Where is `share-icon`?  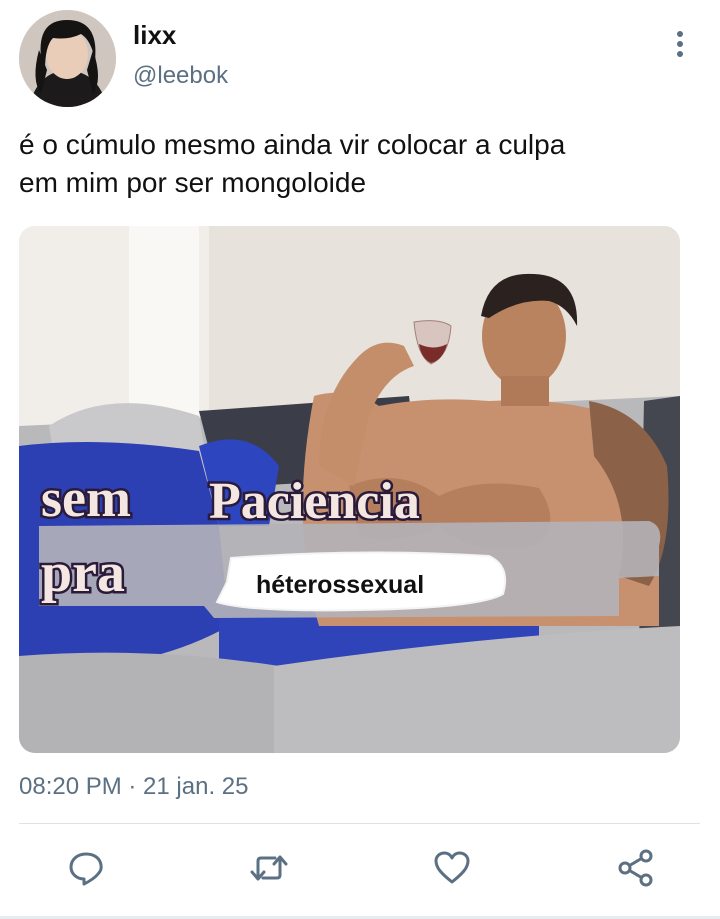 share-icon is located at coordinates (635, 868).